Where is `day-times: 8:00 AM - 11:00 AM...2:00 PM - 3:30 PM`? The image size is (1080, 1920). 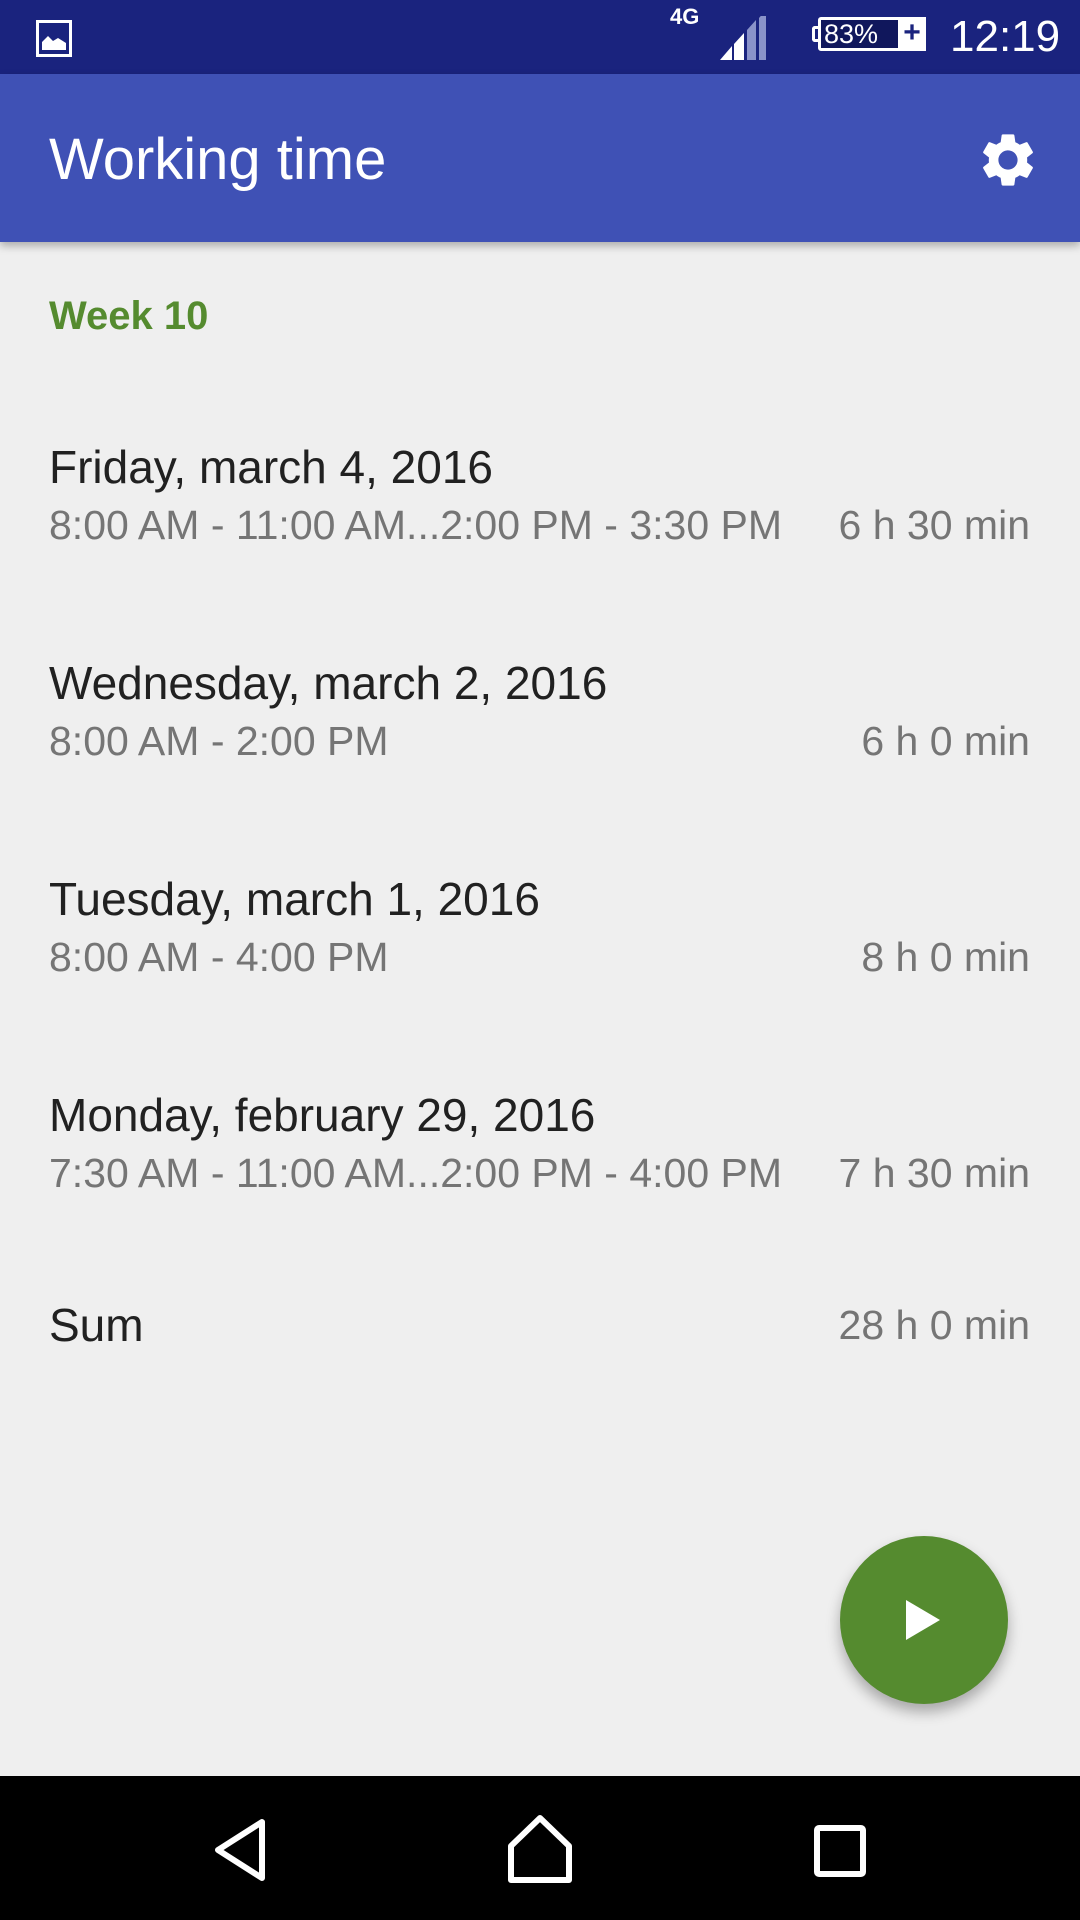
day-times: 8:00 AM - 11:00 AM...2:00 PM - 3:30 PM is located at coordinates (416, 525).